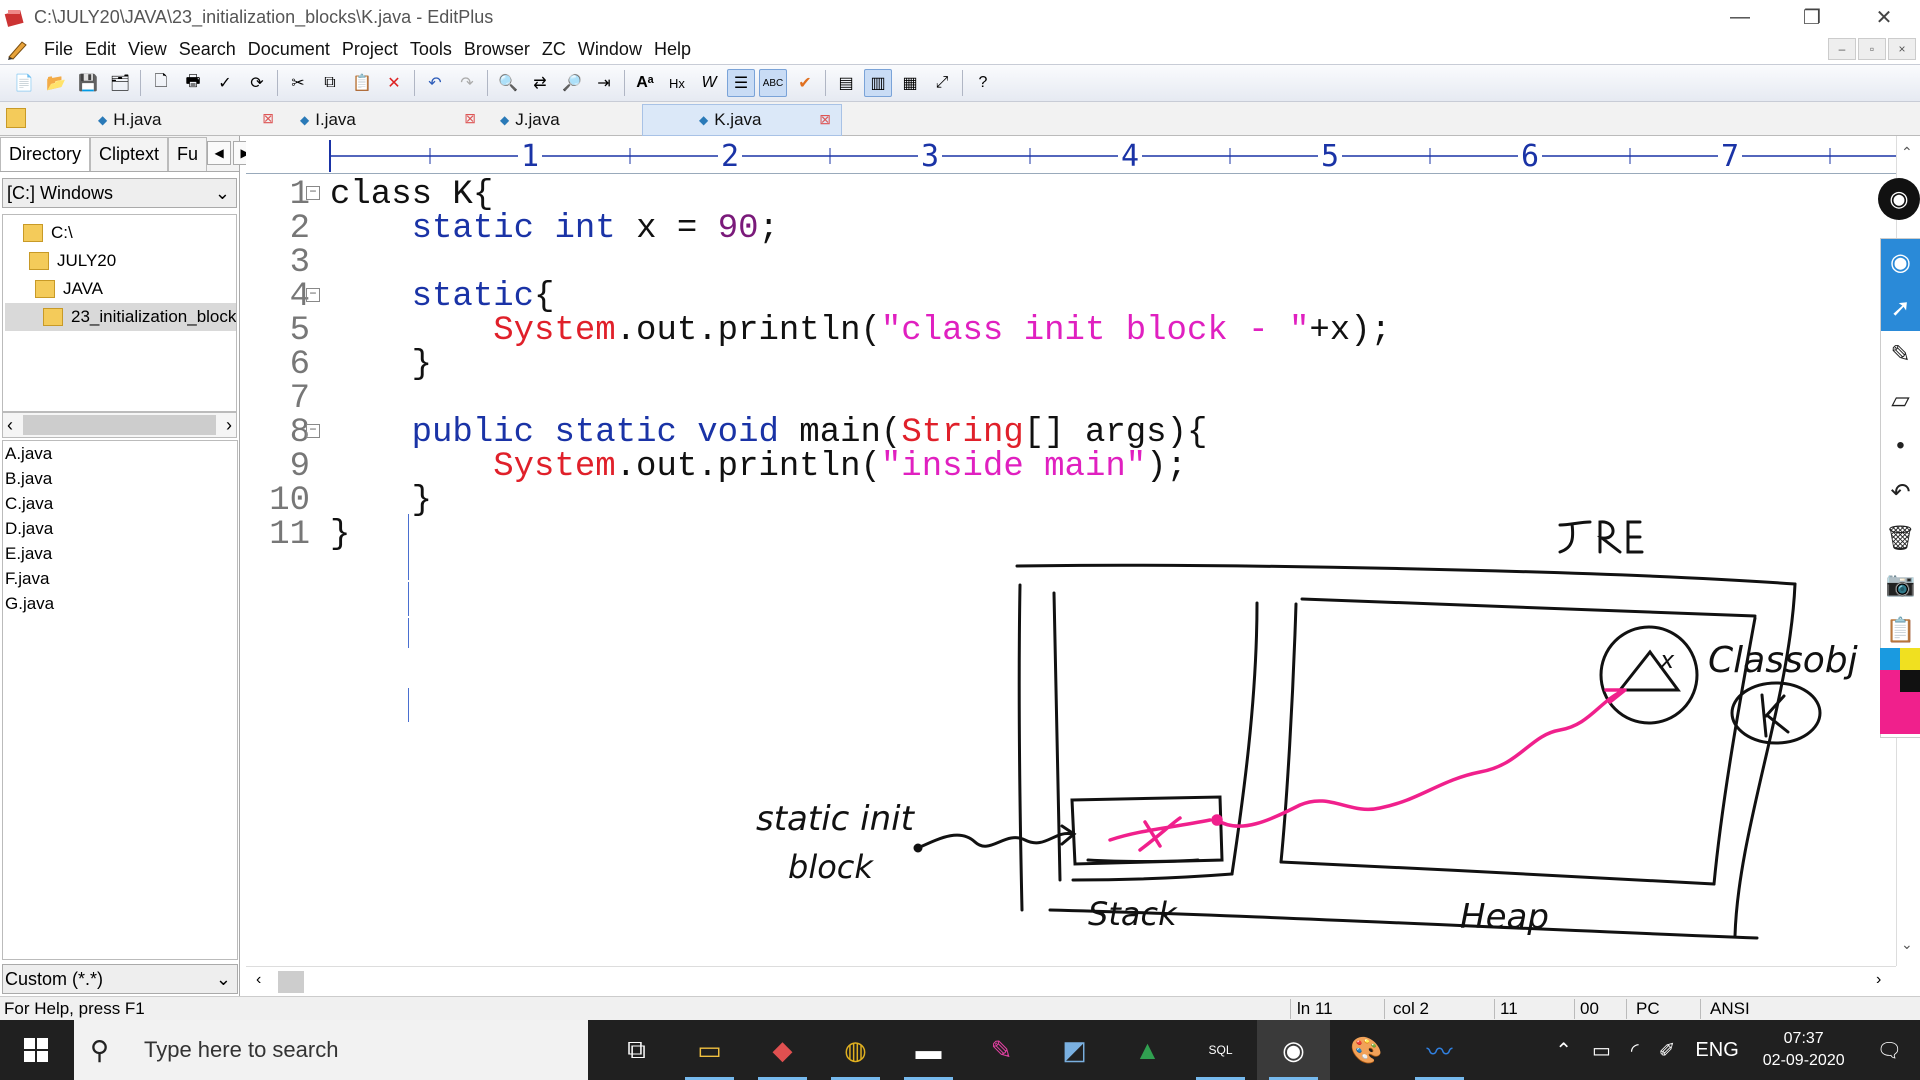 The width and height of the screenshot is (1920, 1080). I want to click on google-drive-icon: ▲, so click(1147, 1050).